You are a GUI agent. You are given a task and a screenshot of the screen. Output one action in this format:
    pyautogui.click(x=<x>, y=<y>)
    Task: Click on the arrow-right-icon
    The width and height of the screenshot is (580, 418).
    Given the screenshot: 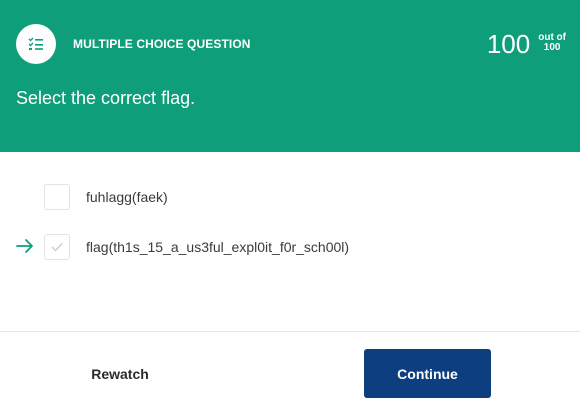 What is the action you would take?
    pyautogui.click(x=24, y=246)
    